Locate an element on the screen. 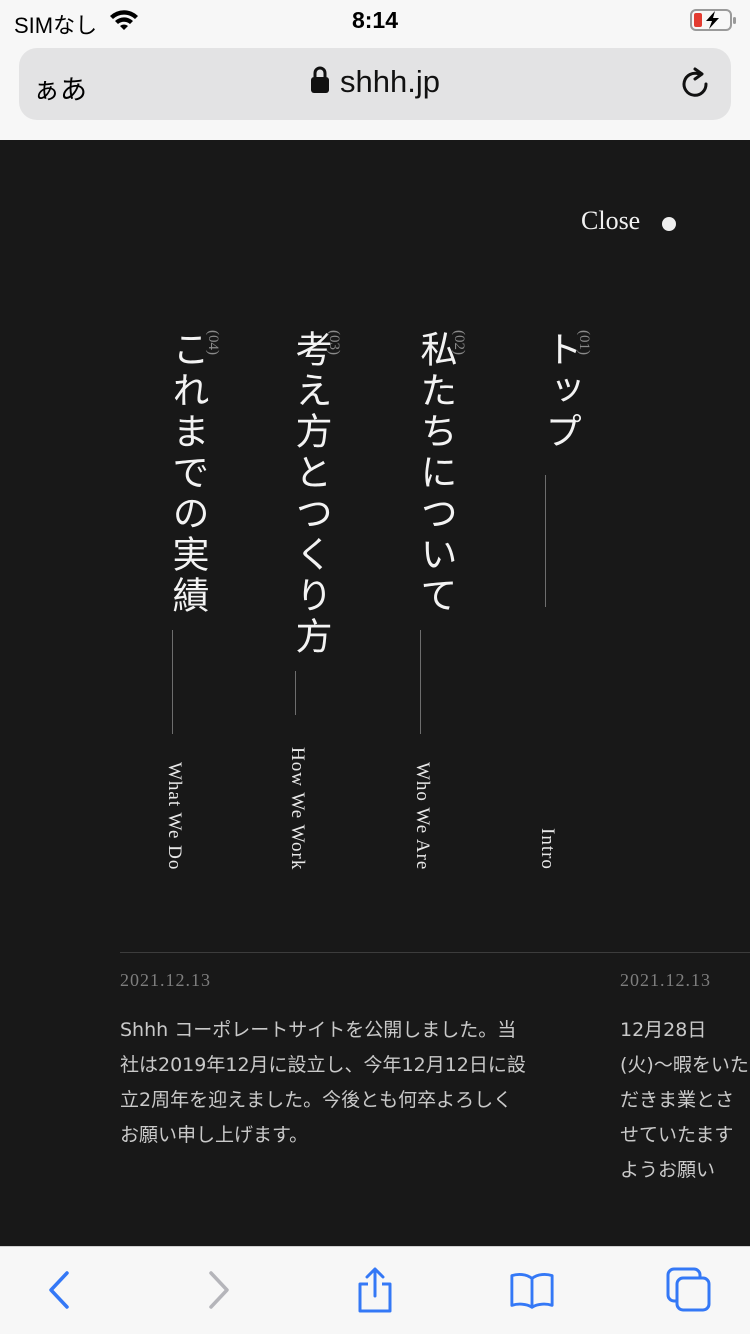  menu-item-number: (01) is located at coordinates (584, 342).